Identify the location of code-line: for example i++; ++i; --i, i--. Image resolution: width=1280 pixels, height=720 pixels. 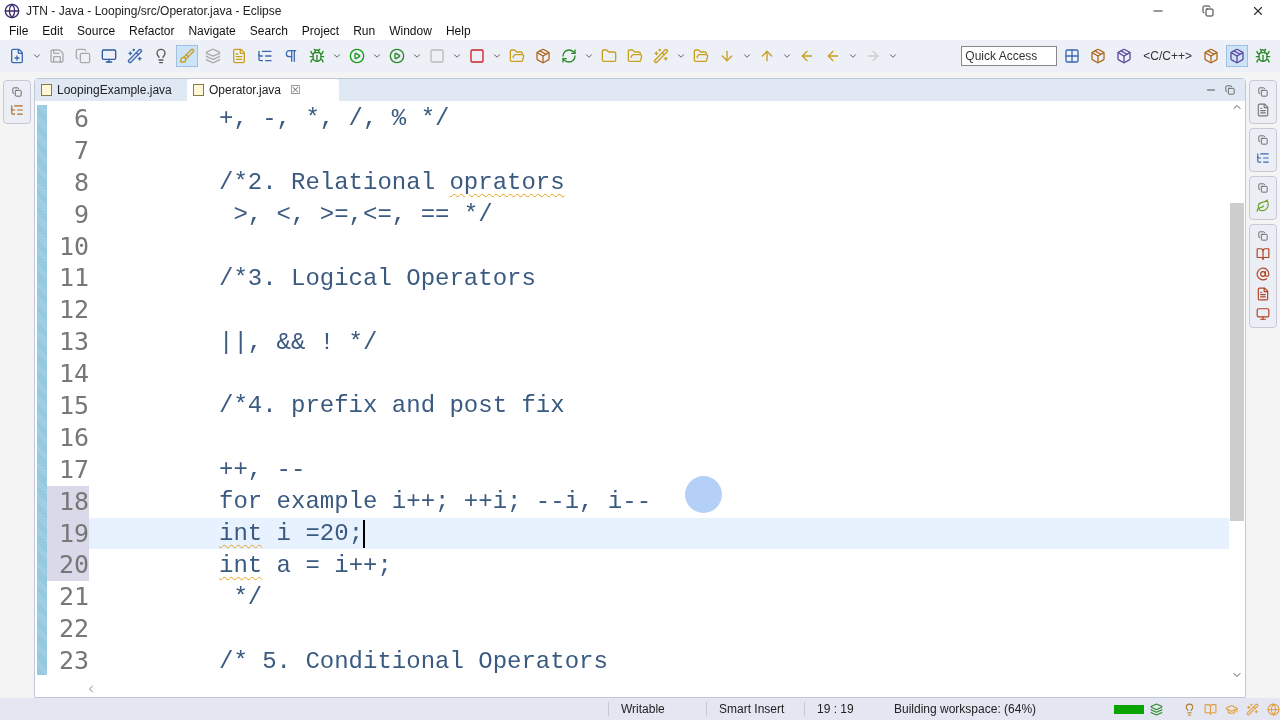
(435, 502).